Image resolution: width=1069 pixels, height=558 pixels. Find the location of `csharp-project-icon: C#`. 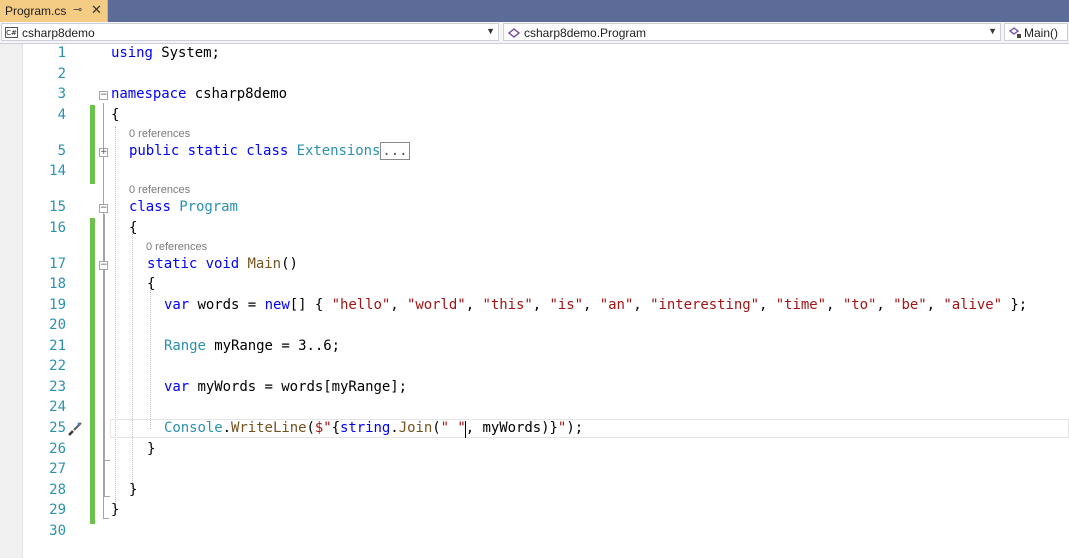

csharp-project-icon: C# is located at coordinates (11, 32).